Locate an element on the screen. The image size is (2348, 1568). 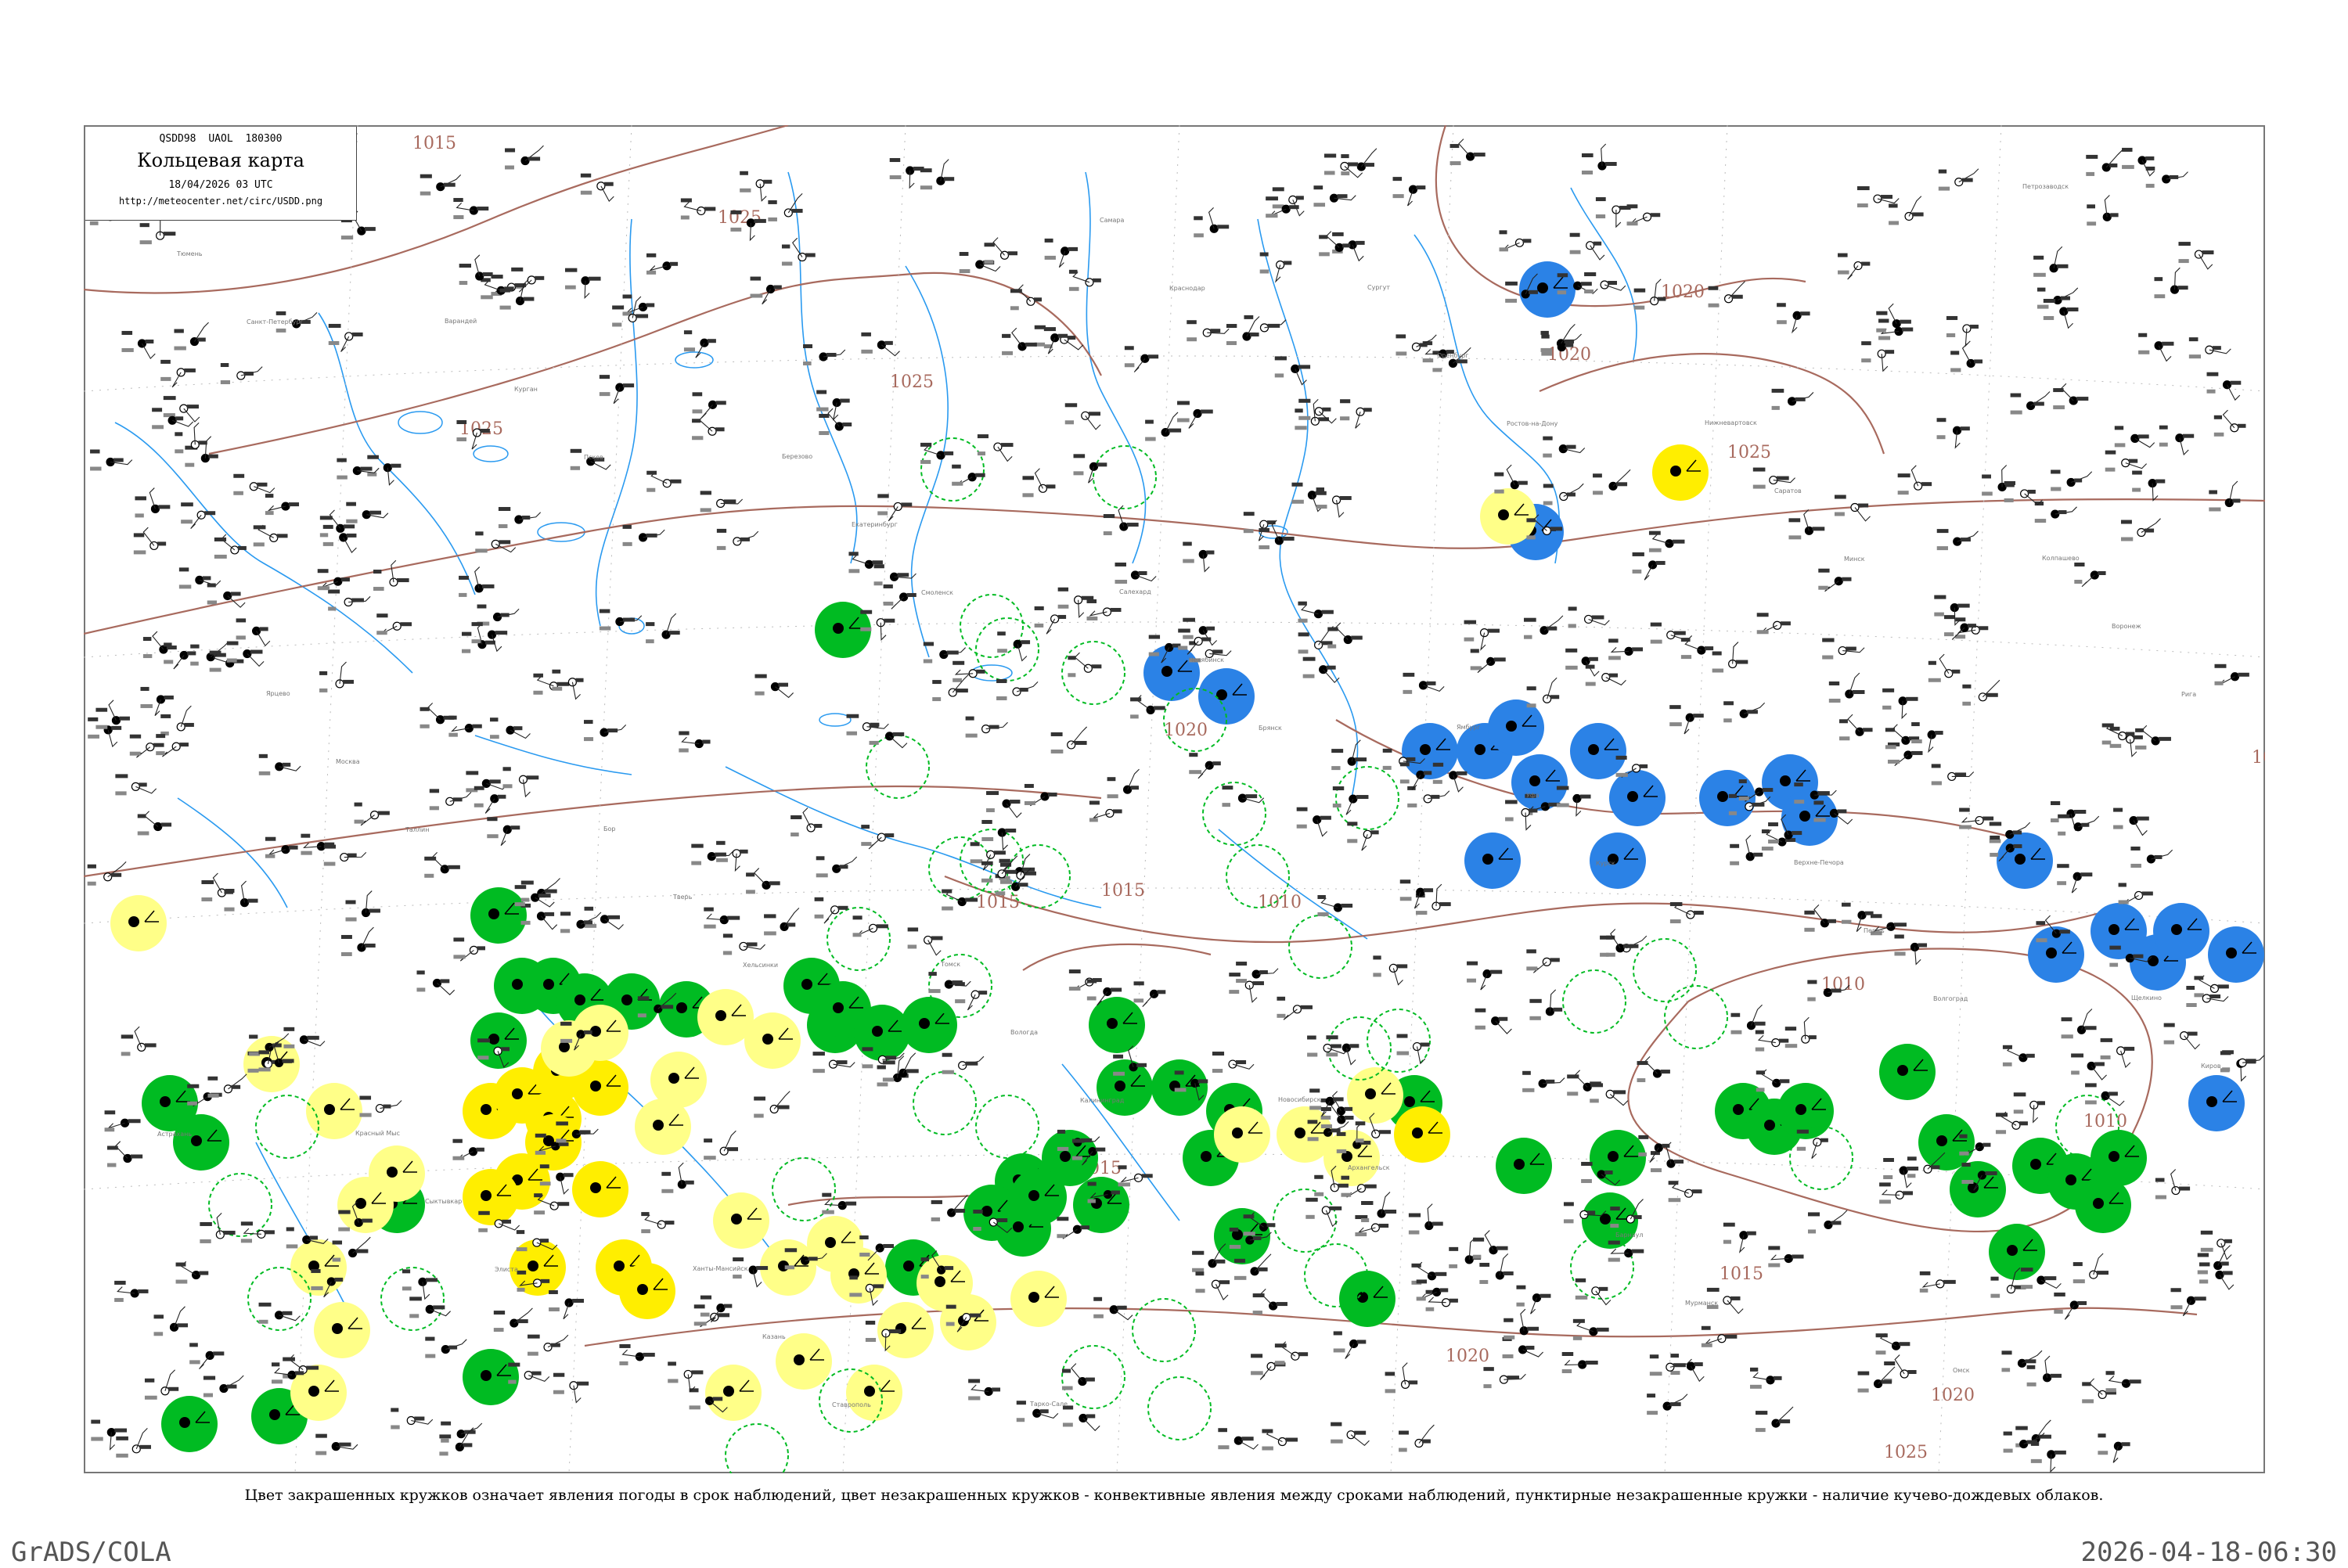
station-name-label: Москва is located at coordinates (348, 762).